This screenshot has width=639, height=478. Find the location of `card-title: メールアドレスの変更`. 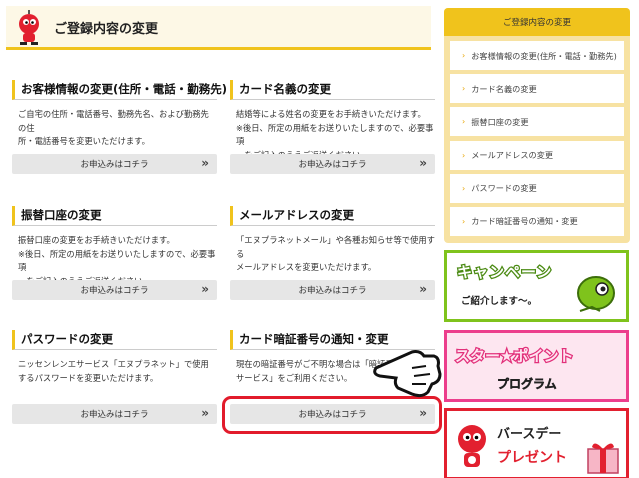

card-title: メールアドレスの変更 is located at coordinates (332, 216).